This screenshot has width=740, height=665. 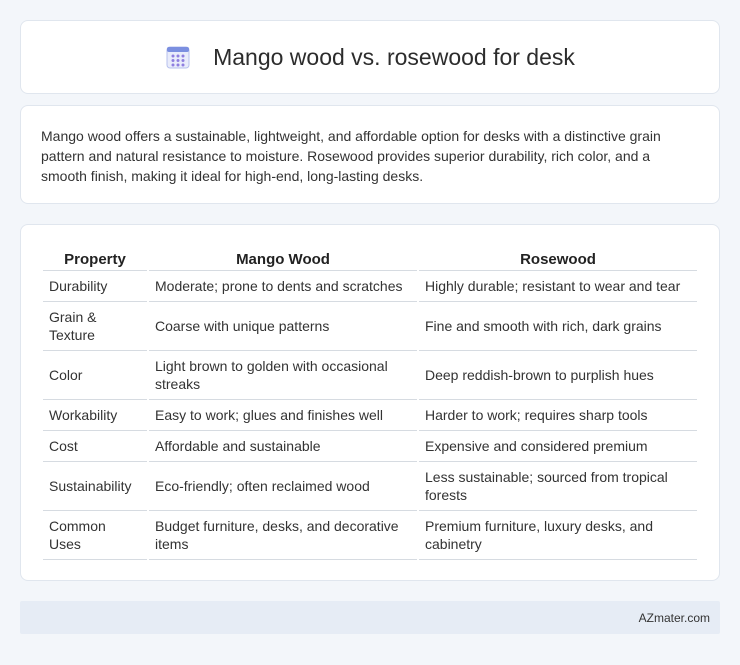 I want to click on cell-mango-wood: Affordable and sustainable, so click(x=283, y=446).